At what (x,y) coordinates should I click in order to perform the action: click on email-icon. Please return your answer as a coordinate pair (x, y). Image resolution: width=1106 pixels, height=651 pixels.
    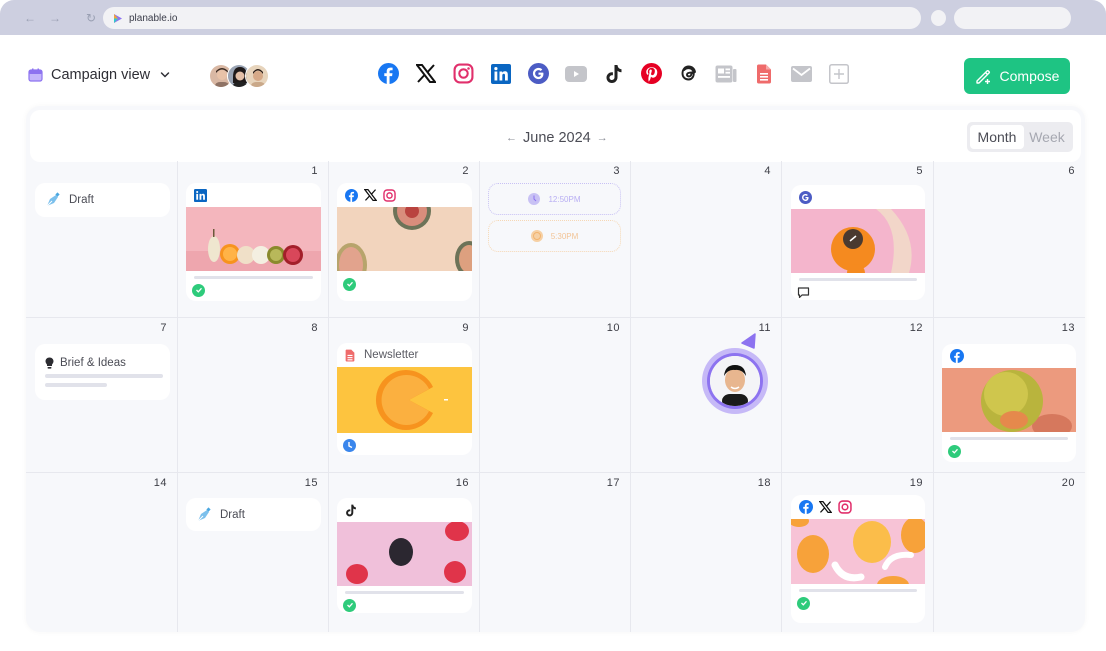
    Looking at the image, I should click on (801, 73).